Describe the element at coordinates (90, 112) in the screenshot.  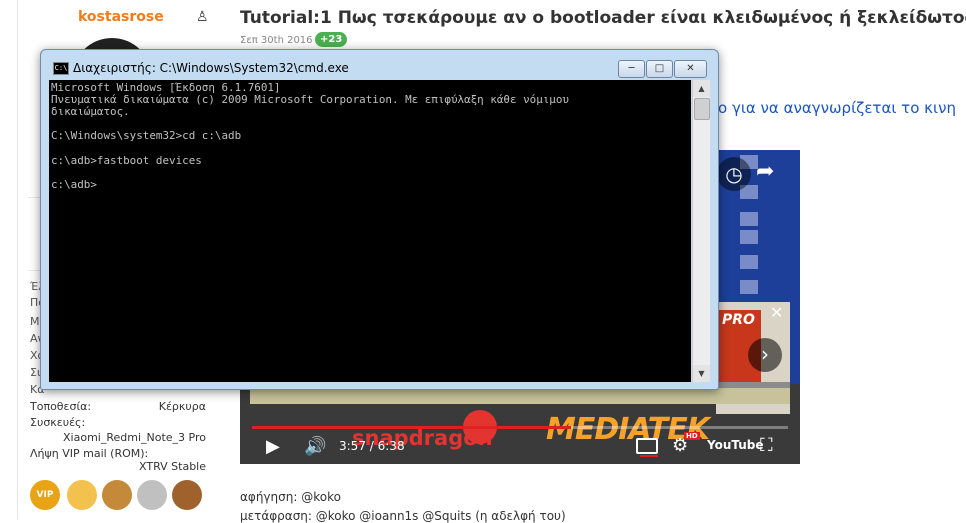
I see `console-line: δικαιώματος.` at that location.